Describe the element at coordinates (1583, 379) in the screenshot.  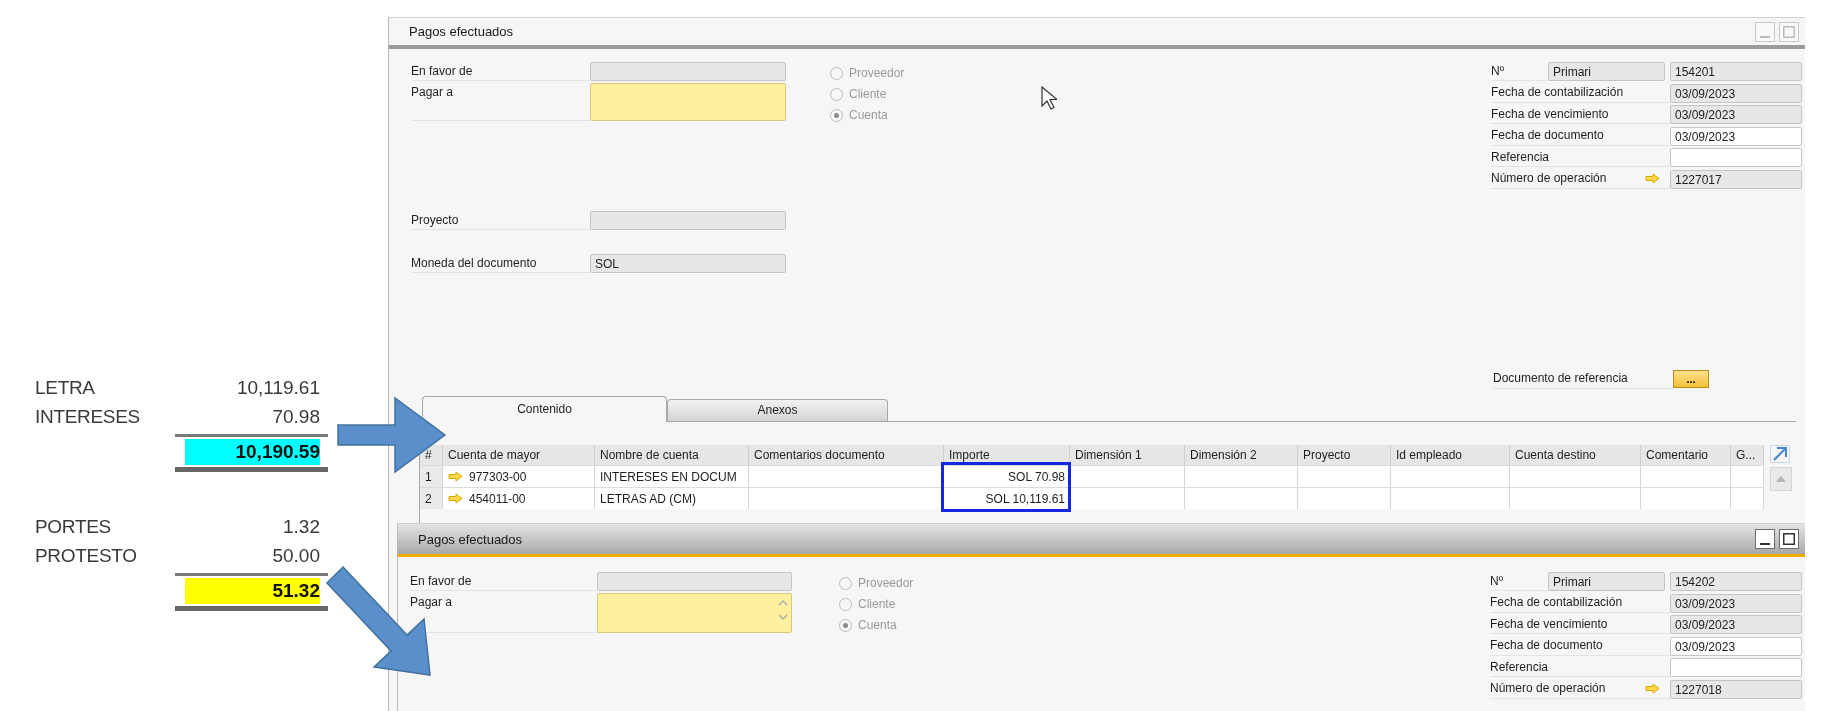
I see `field-label: Documento de referencia` at that location.